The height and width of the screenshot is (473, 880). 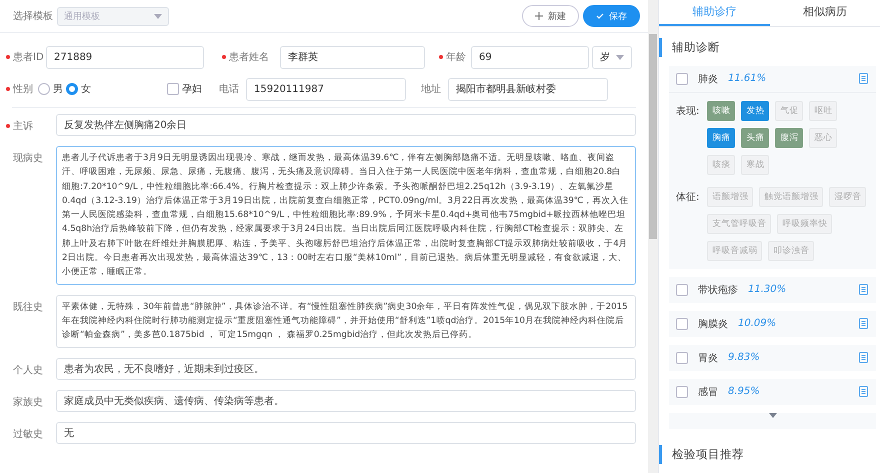 I want to click on diagnosis-name: 肺炎, so click(x=708, y=79).